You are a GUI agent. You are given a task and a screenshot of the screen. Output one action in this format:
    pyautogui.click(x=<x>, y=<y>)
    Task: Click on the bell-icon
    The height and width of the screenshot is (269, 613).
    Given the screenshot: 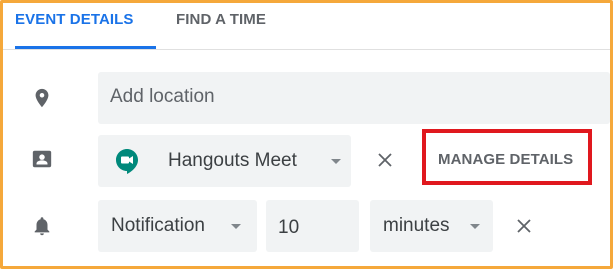 What is the action you would take?
    pyautogui.click(x=42, y=226)
    